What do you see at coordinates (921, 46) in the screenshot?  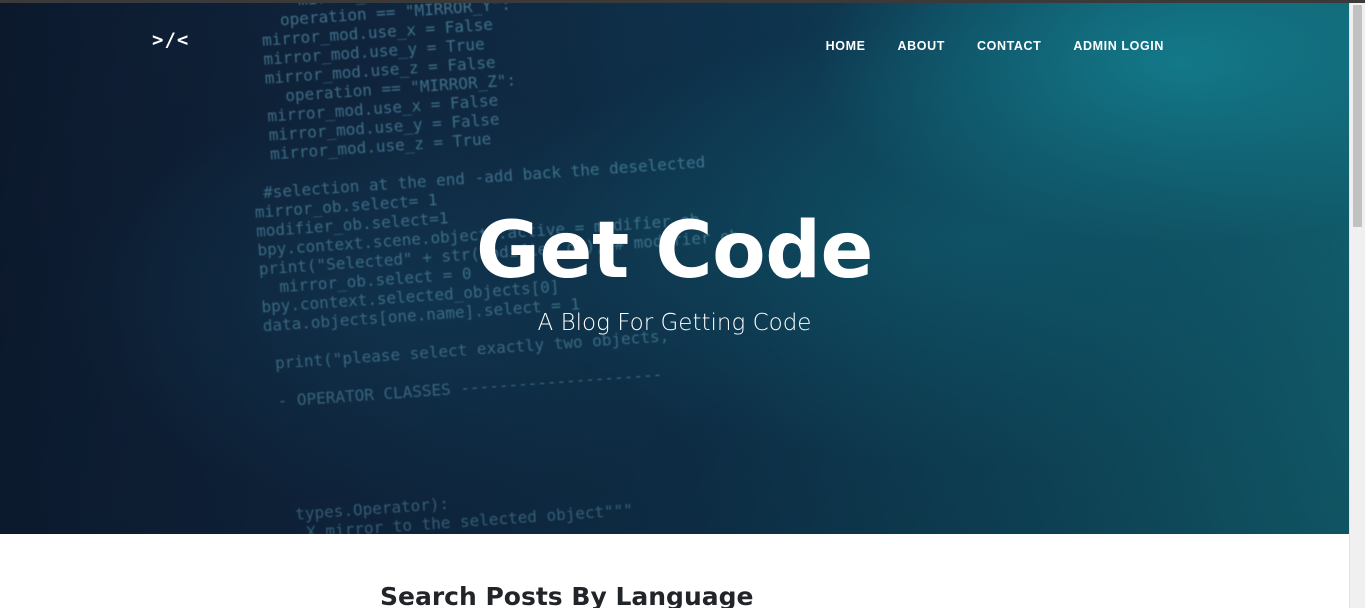 I see `nav-item-about: ABOUT` at bounding box center [921, 46].